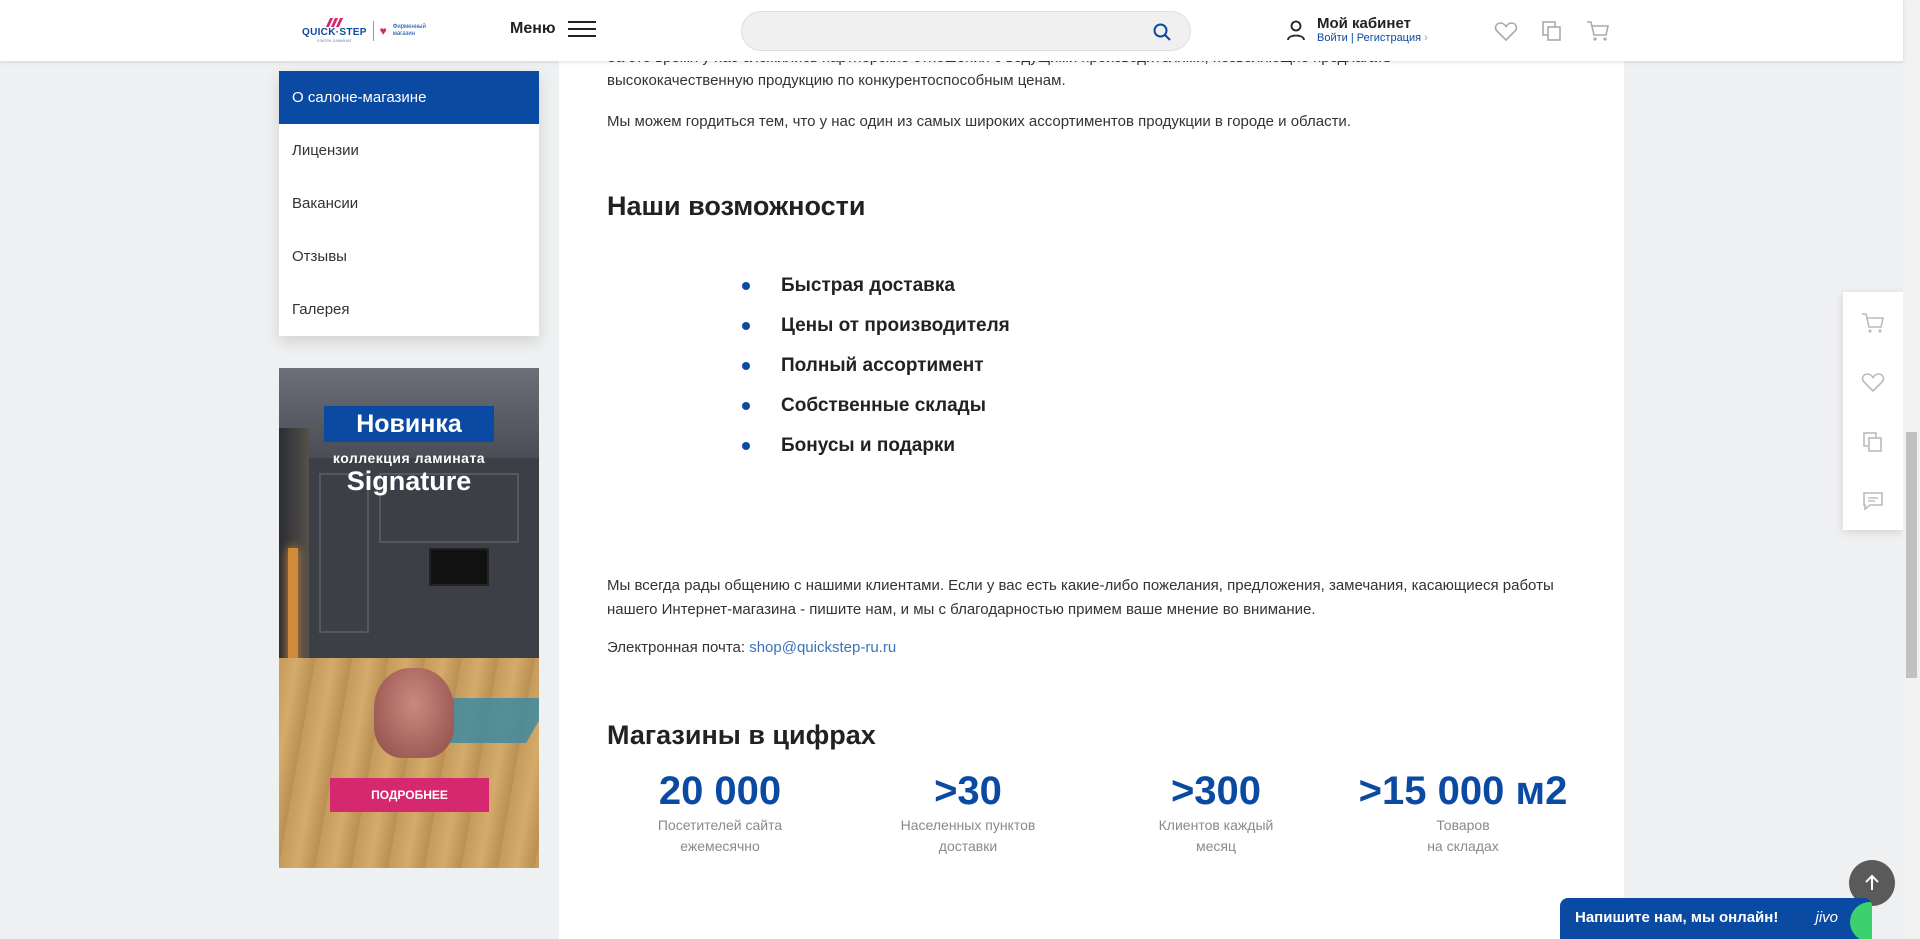 The image size is (1920, 939). Describe the element at coordinates (1872, 882) in the screenshot. I see `arrow-up-icon` at that location.